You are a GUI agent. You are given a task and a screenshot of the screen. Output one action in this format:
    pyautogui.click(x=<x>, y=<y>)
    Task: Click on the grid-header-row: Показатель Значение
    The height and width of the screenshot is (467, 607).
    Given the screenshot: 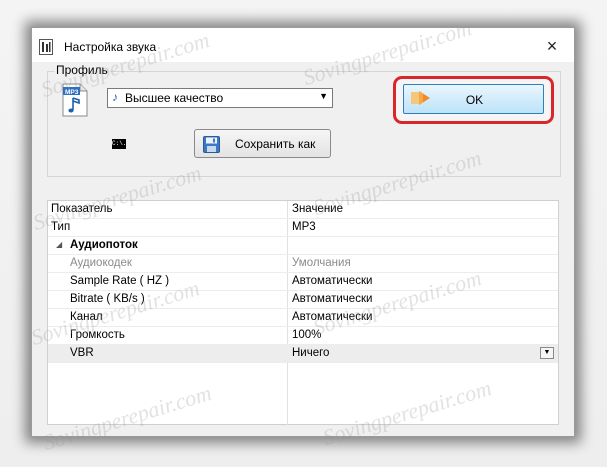 What is the action you would take?
    pyautogui.click(x=303, y=210)
    